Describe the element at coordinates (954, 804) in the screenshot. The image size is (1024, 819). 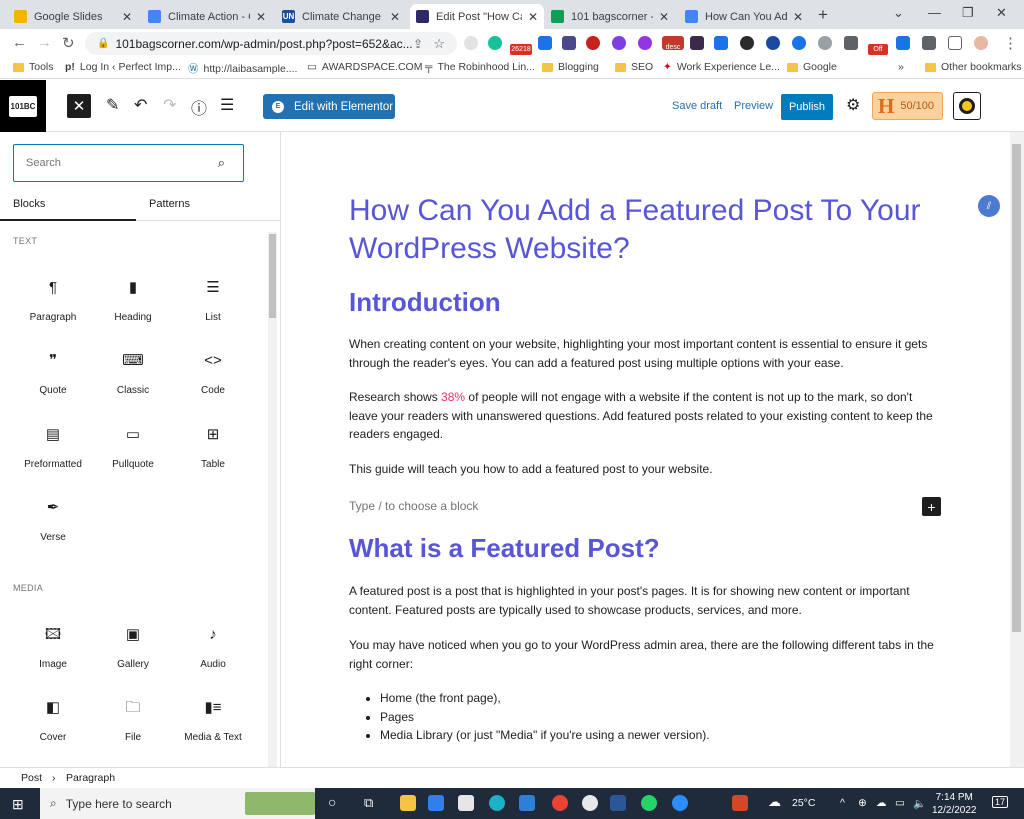
I see `system-clock: 7:14 PM 12/2/2022` at that location.